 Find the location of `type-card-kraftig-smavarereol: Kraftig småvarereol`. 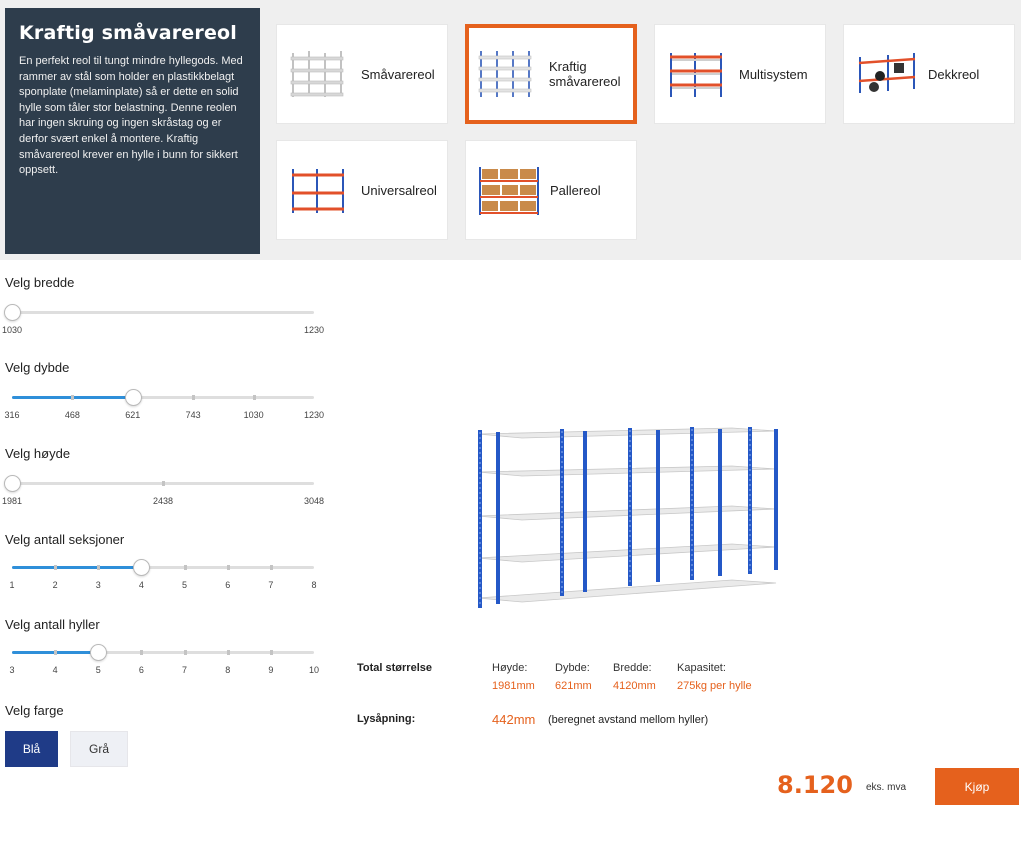

type-card-kraftig-smavarereol: Kraftig småvarereol is located at coordinates (551, 74).